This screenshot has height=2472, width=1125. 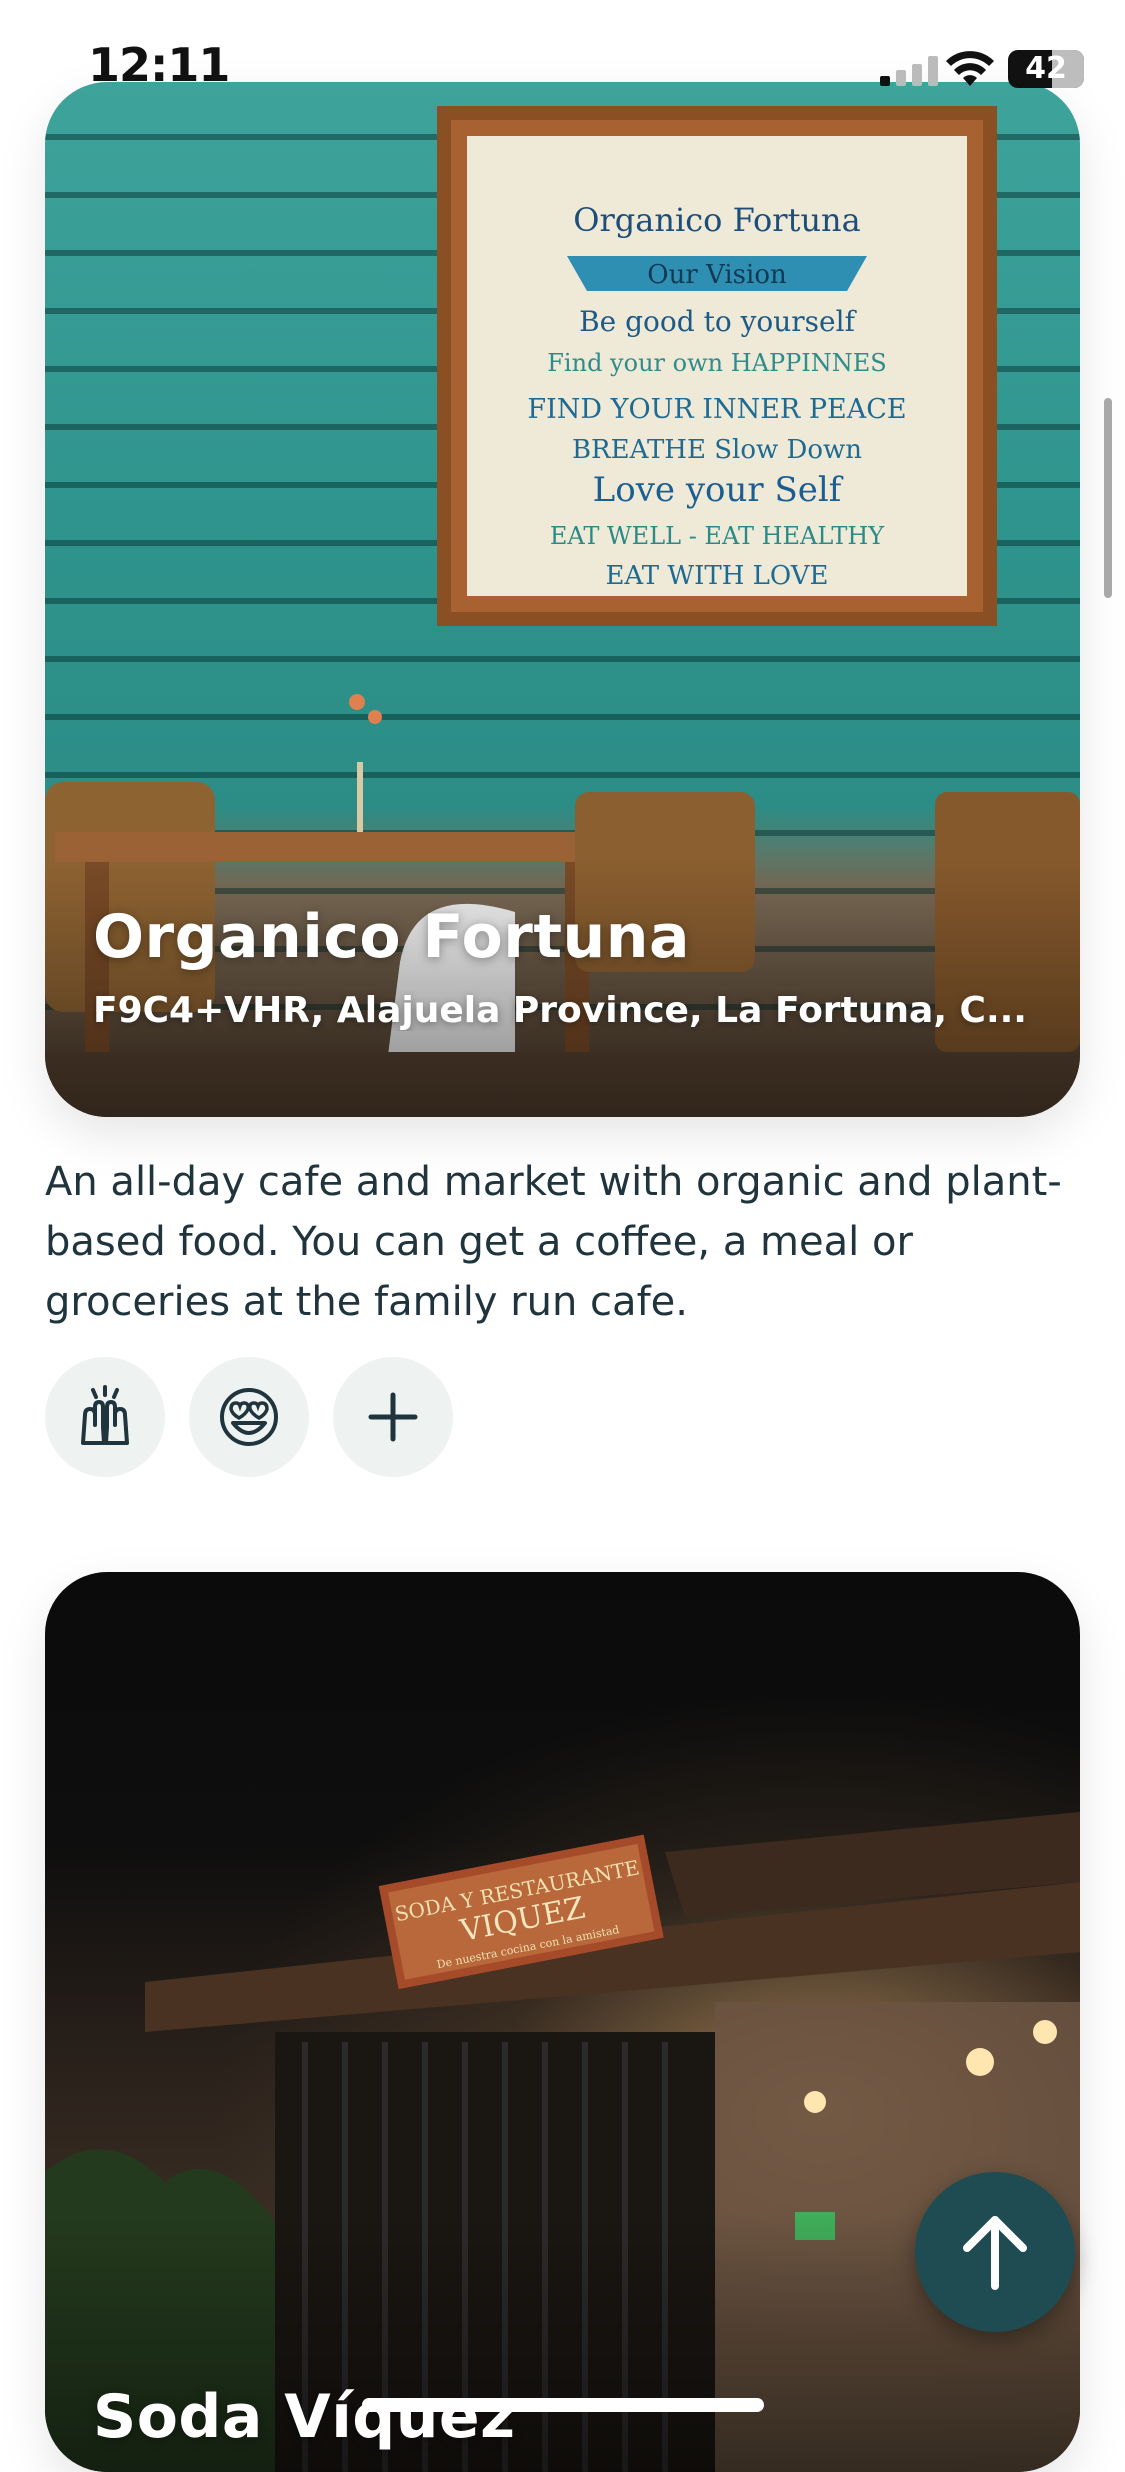 What do you see at coordinates (563, 2405) in the screenshot?
I see `home-indicator` at bounding box center [563, 2405].